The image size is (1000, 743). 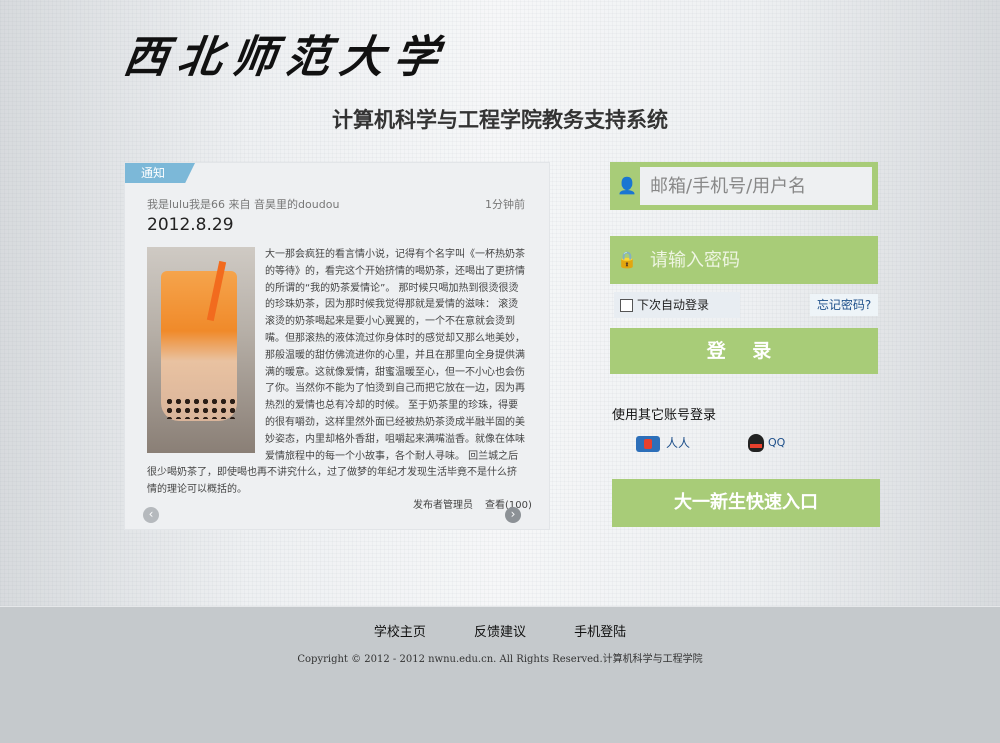 What do you see at coordinates (844, 305) in the screenshot?
I see `forgot-password-link: 忘记密码?` at bounding box center [844, 305].